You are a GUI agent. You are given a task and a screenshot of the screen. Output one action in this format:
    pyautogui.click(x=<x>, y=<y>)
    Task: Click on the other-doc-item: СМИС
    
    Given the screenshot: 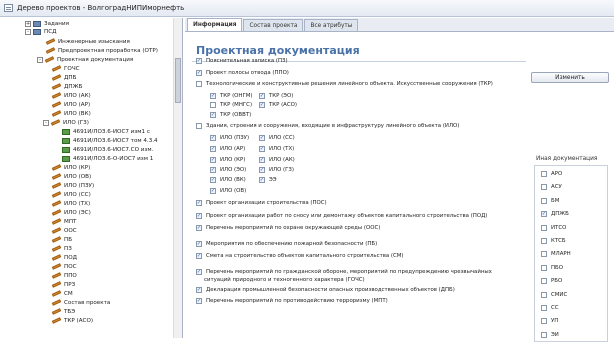 What is the action you would take?
    pyautogui.click(x=554, y=295)
    